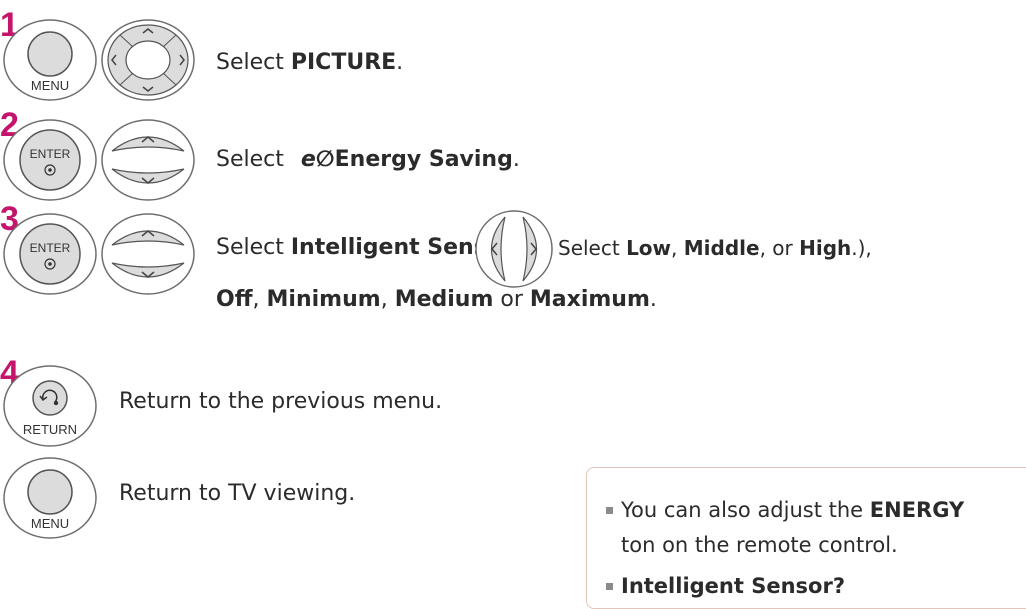 This screenshot has height=609, width=1026. I want to click on return-button-label: RETURN, so click(50, 429).